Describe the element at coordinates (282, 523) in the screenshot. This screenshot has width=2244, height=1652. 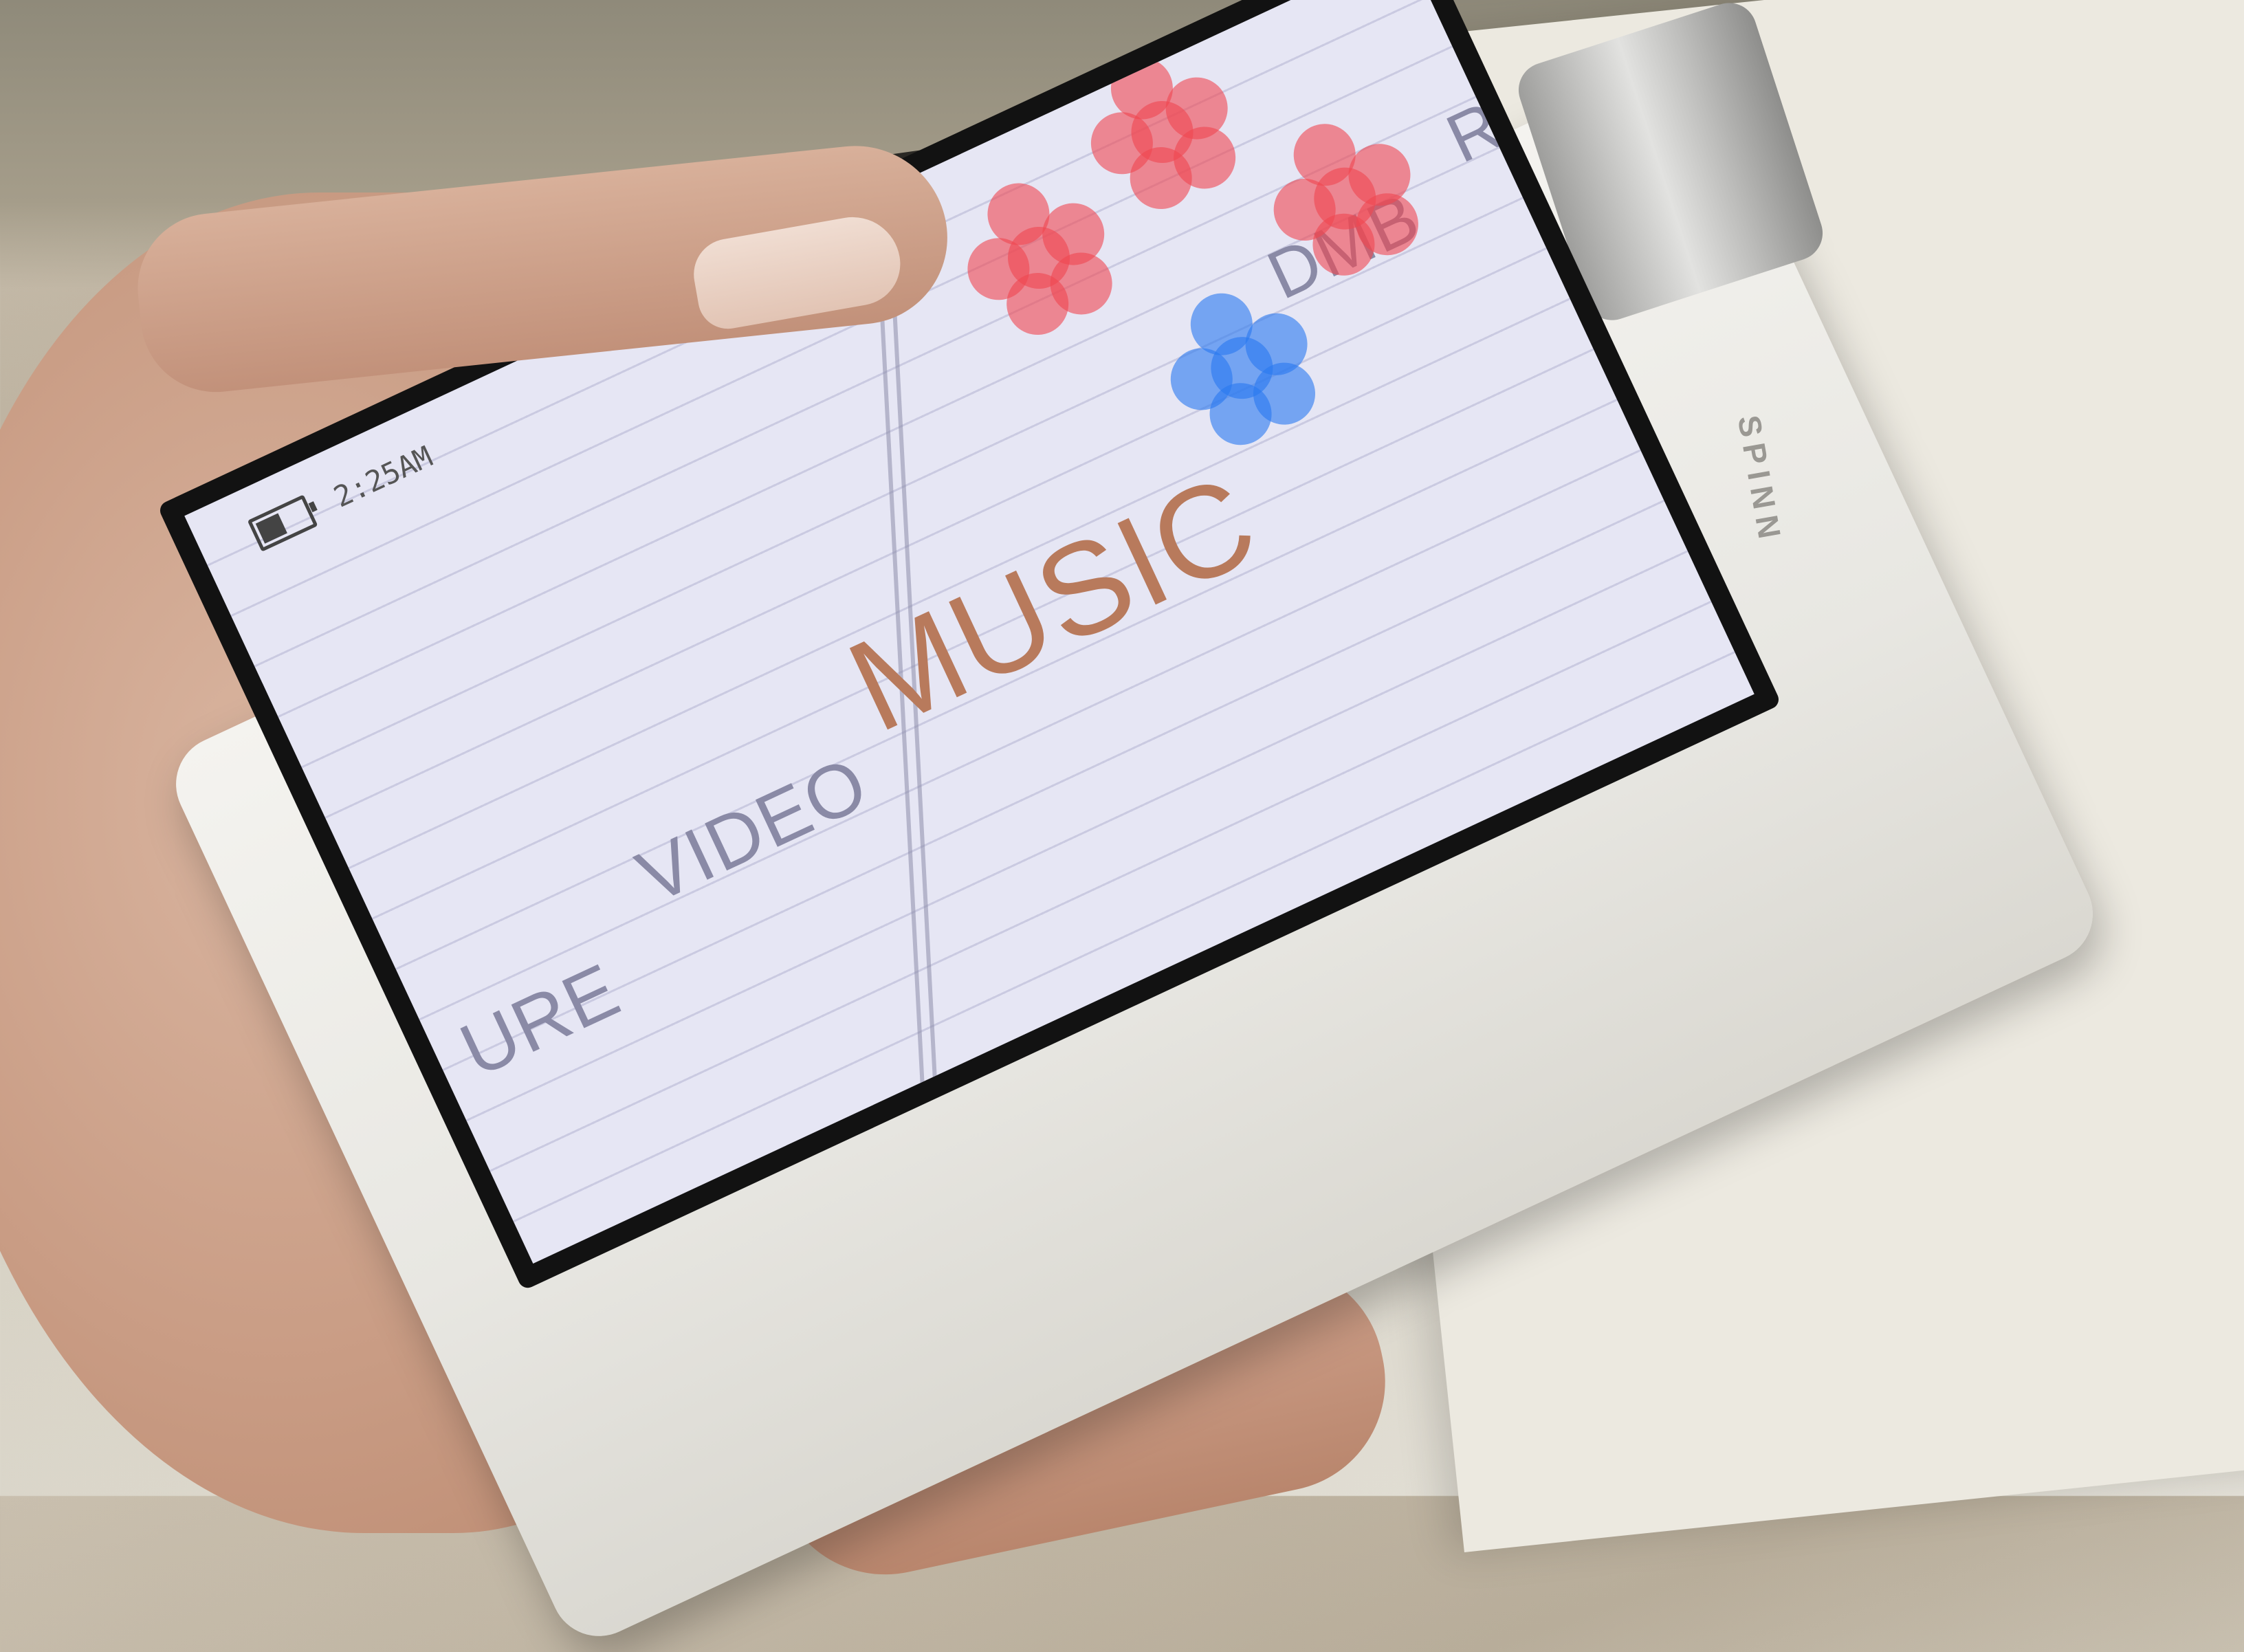
I see `battery-icon` at that location.